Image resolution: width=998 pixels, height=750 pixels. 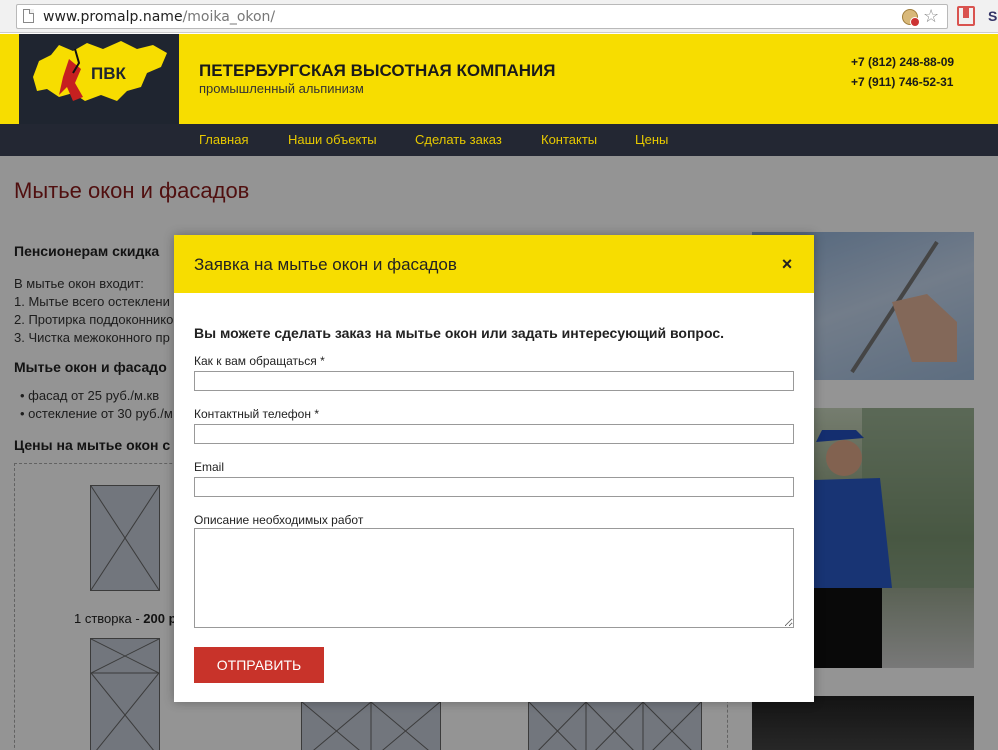 What do you see at coordinates (931, 16) in the screenshot?
I see `bookmark-star-icon: ☆` at bounding box center [931, 16].